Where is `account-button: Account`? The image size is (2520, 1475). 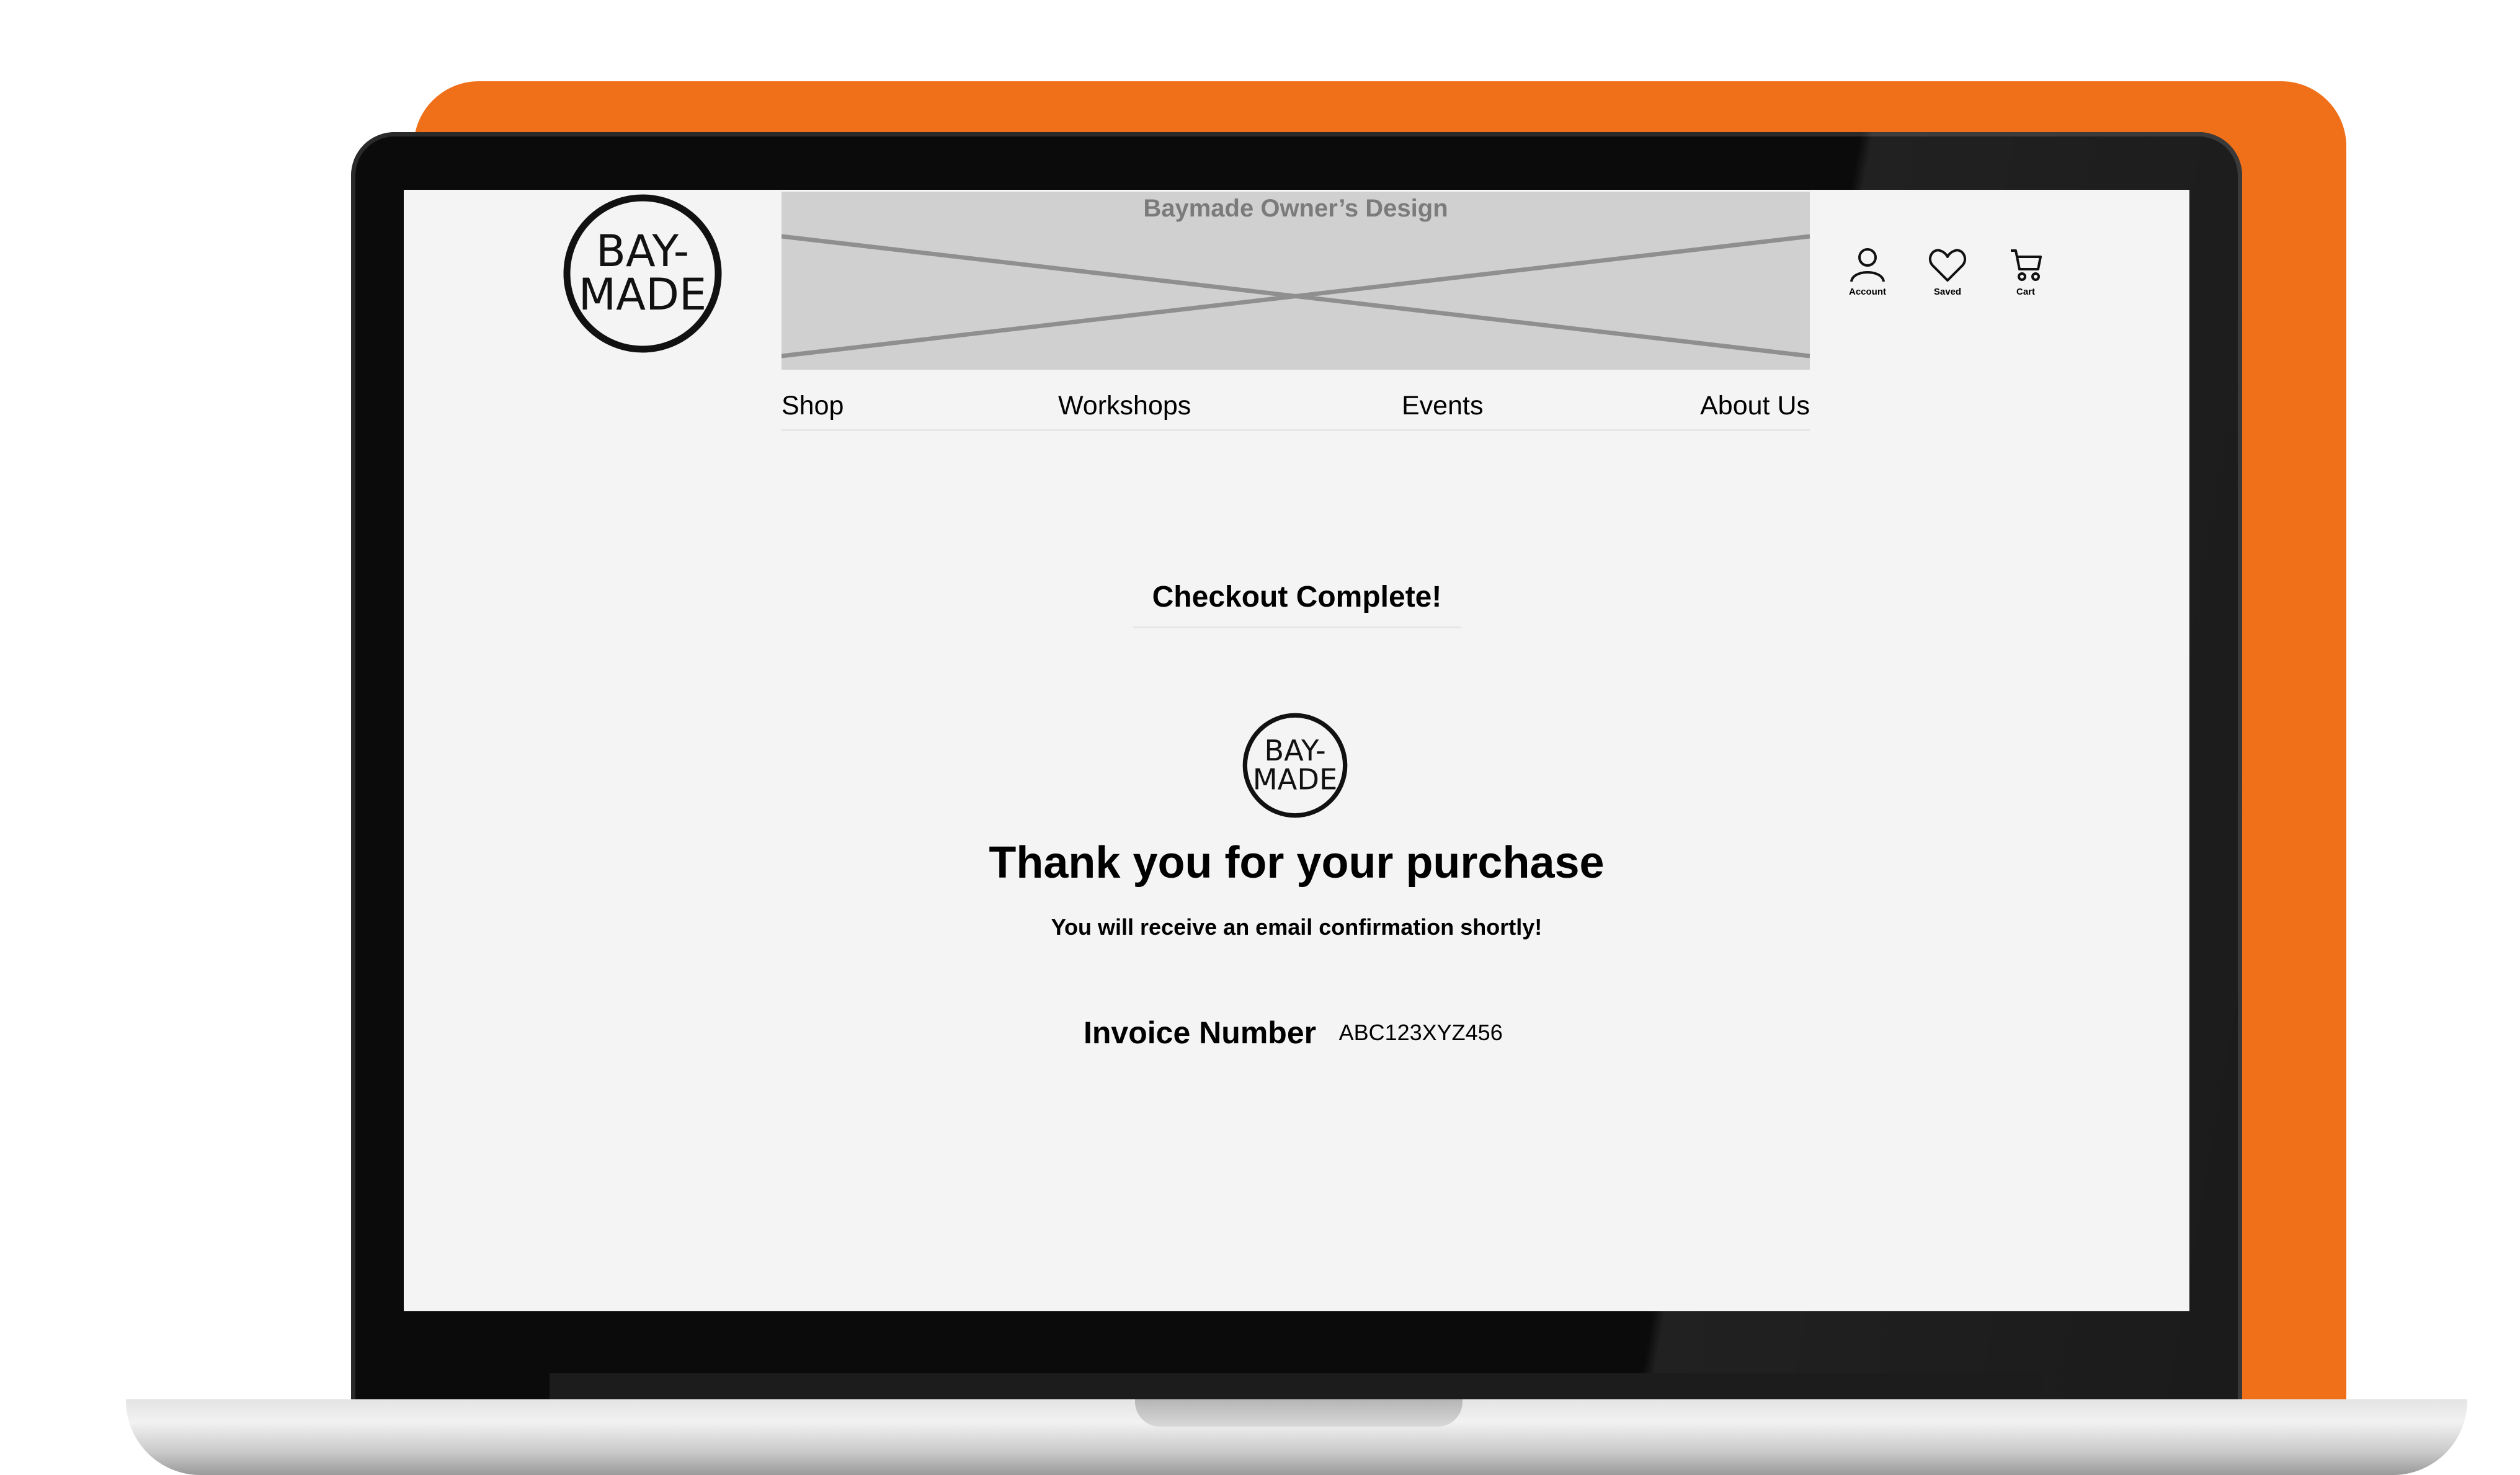 account-button: Account is located at coordinates (1867, 272).